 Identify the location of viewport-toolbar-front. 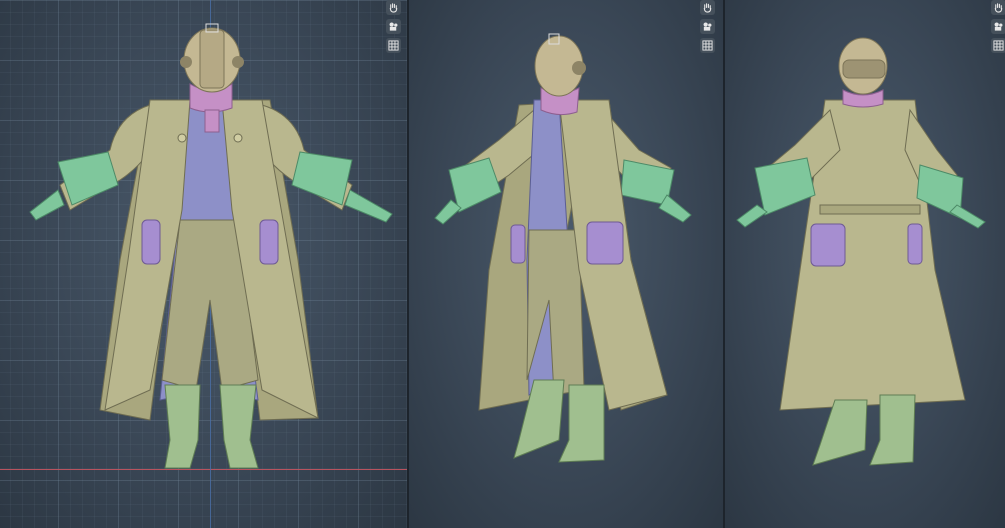
(393, 26).